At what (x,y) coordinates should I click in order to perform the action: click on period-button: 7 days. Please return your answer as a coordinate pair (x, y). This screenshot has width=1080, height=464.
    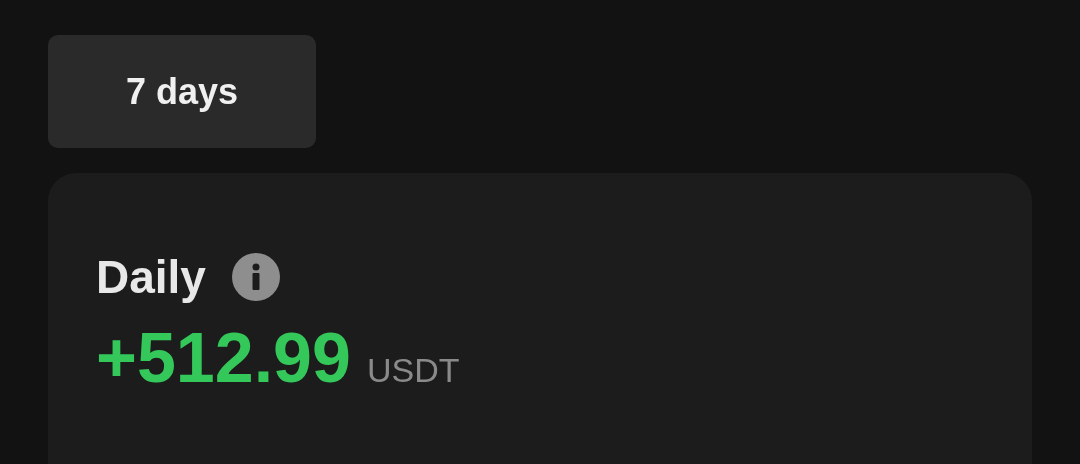
    Looking at the image, I should click on (182, 91).